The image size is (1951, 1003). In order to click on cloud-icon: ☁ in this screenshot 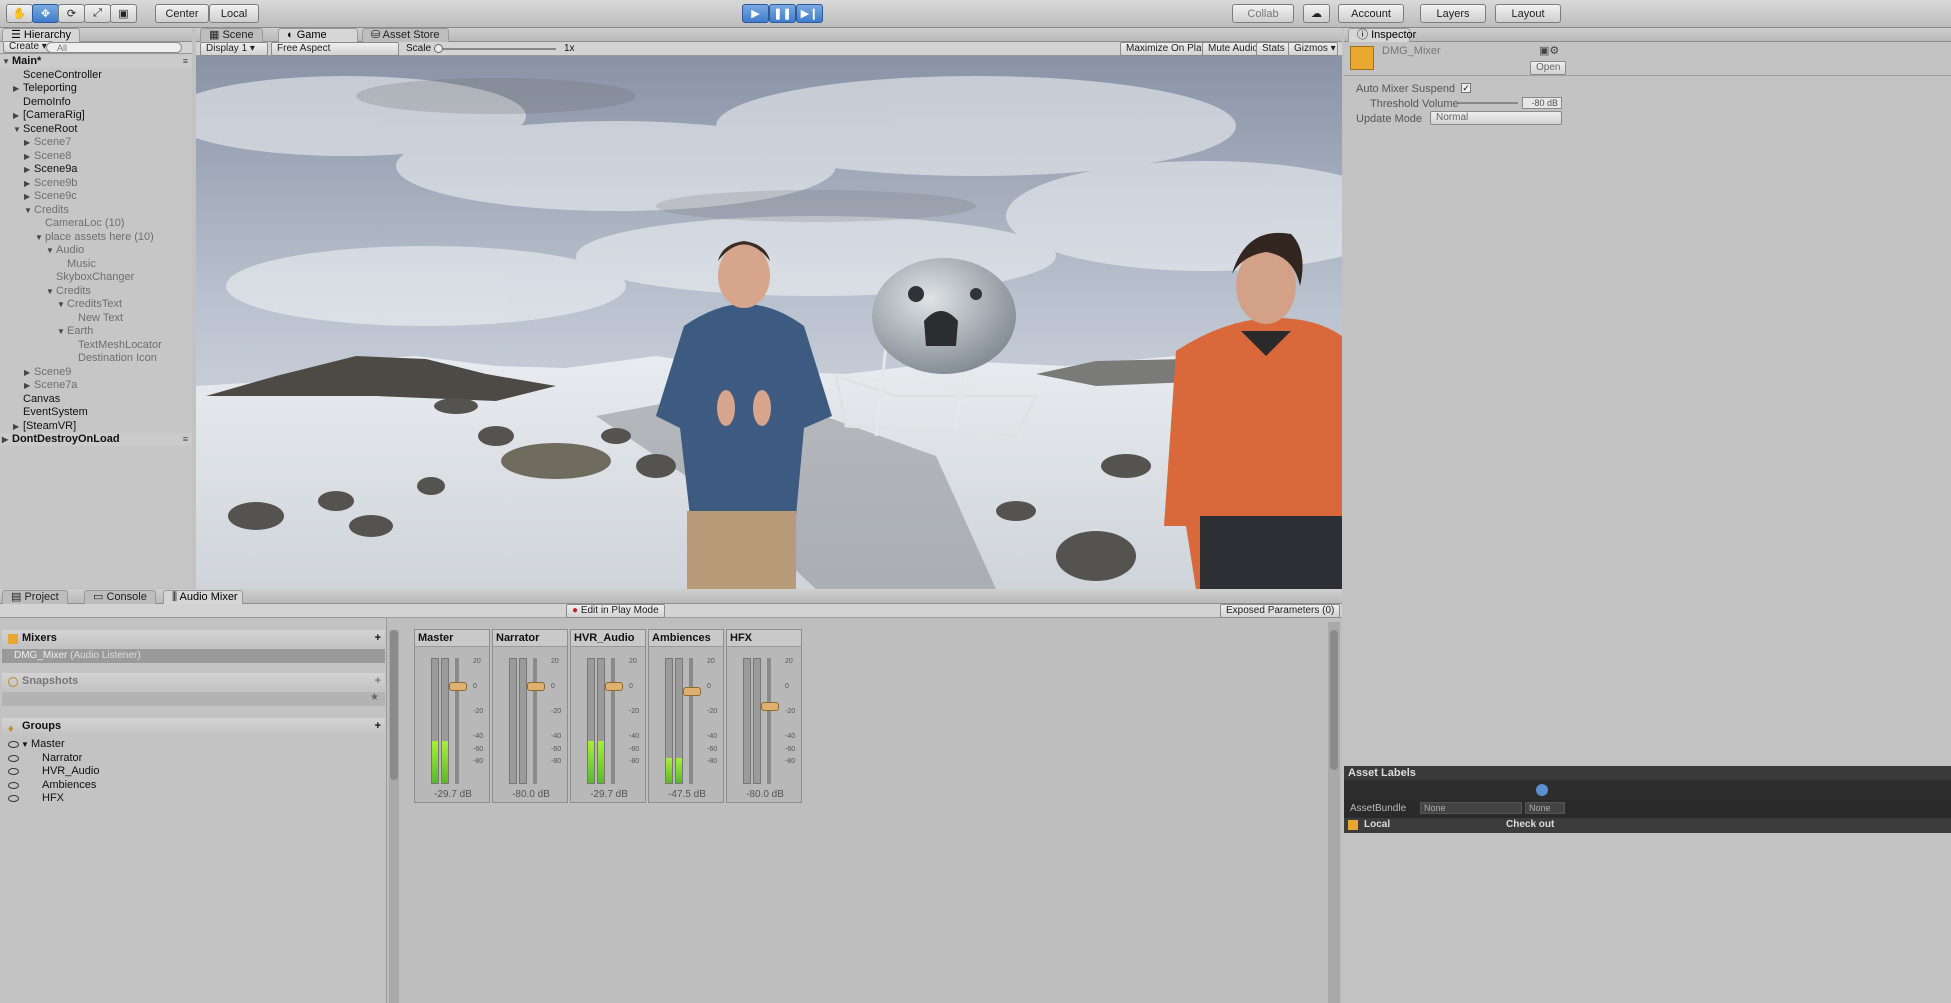, I will do `click(1316, 13)`.